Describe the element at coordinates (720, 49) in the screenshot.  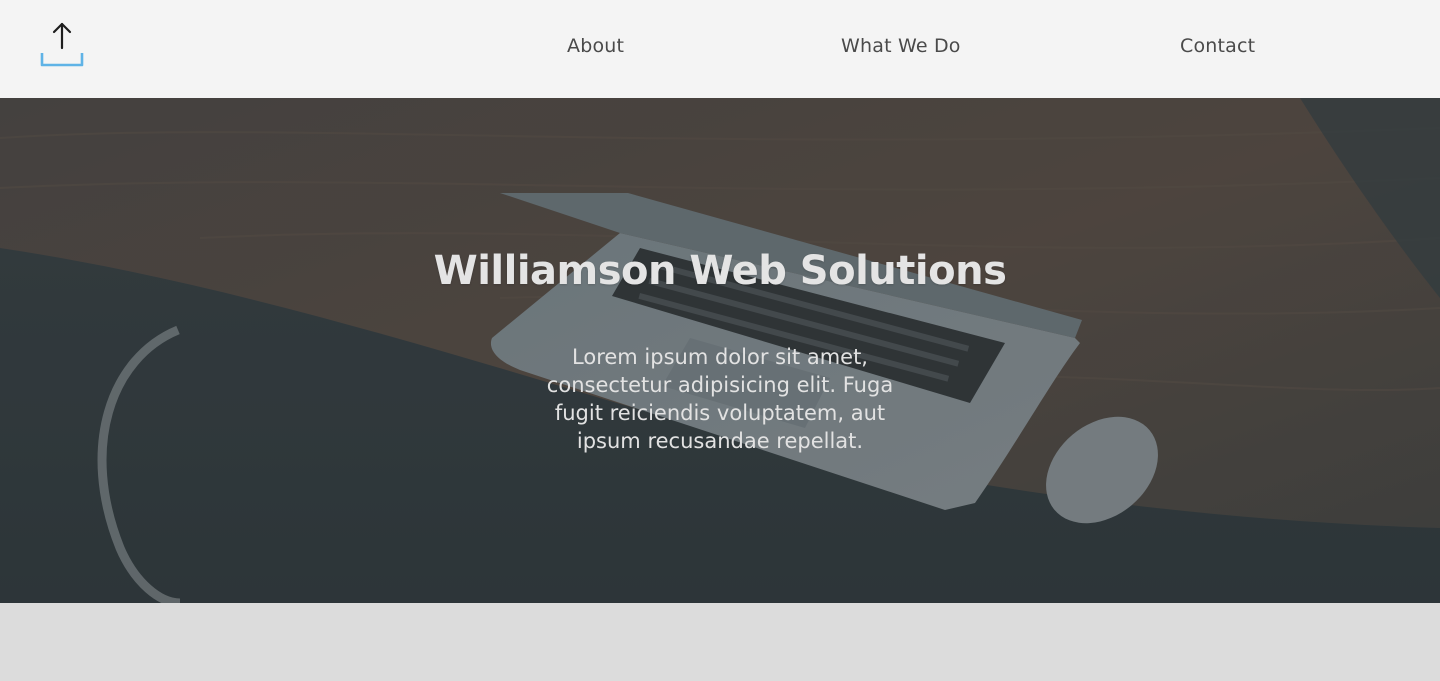
I see `site-header: About What We Do Contact` at that location.